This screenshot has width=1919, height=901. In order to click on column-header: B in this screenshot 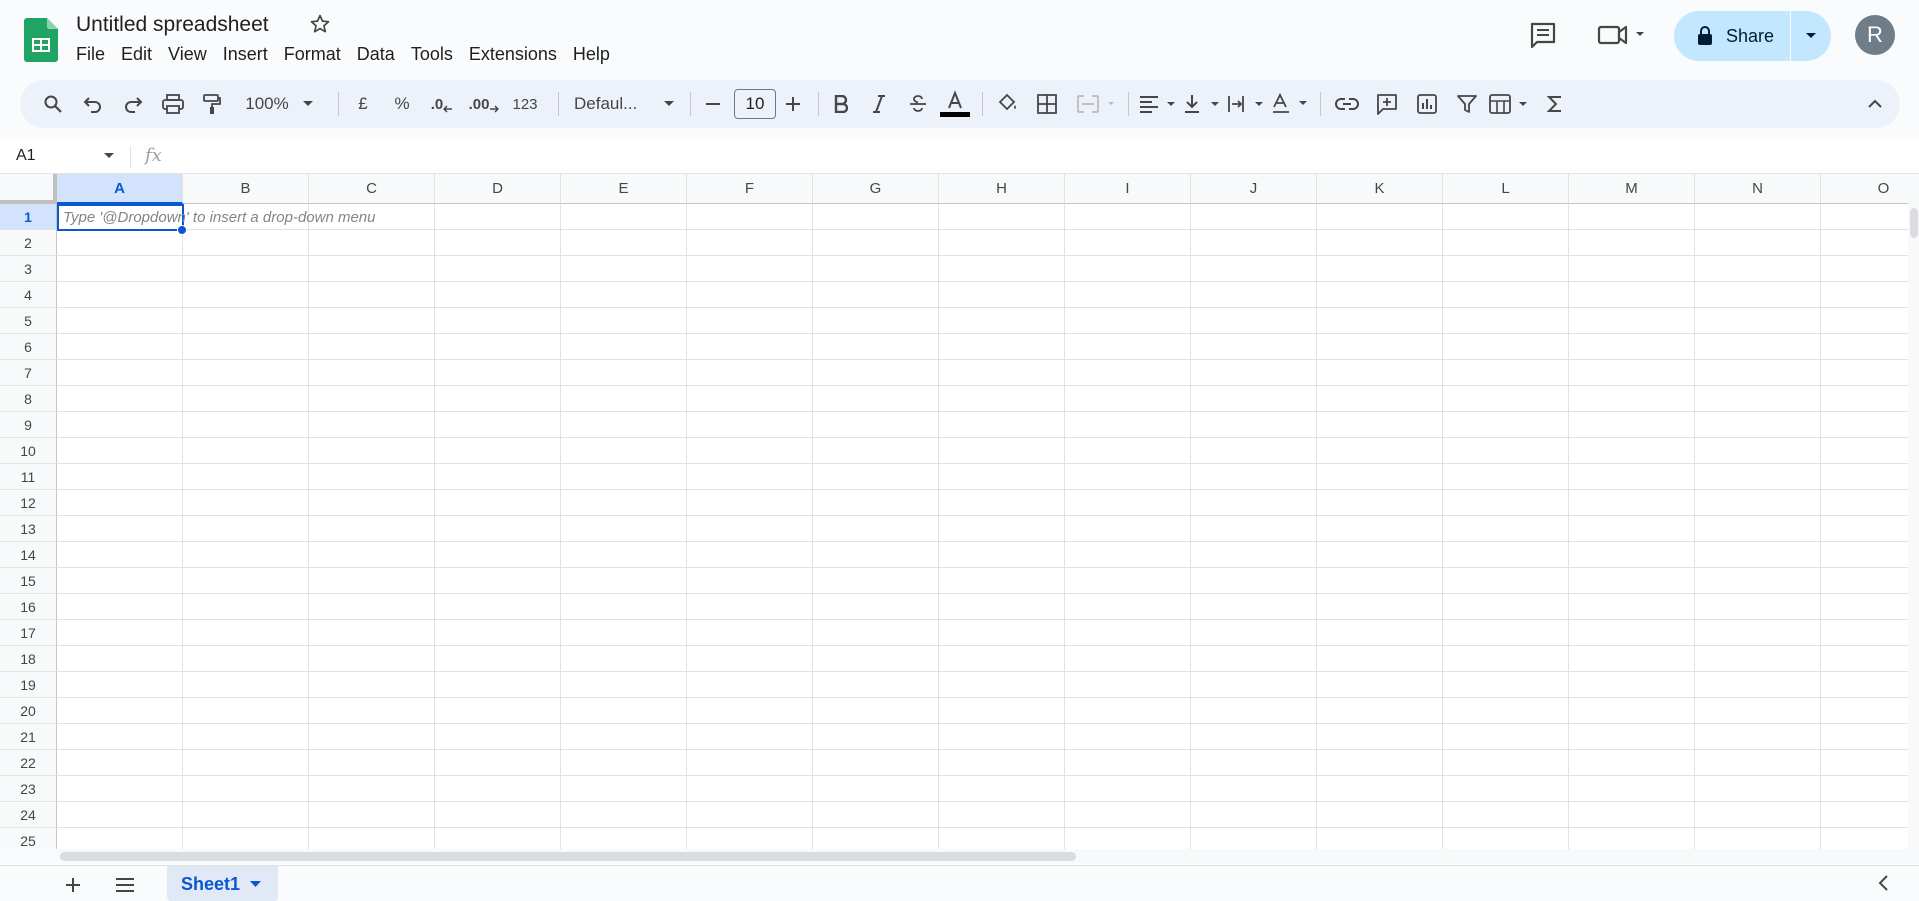, I will do `click(246, 189)`.